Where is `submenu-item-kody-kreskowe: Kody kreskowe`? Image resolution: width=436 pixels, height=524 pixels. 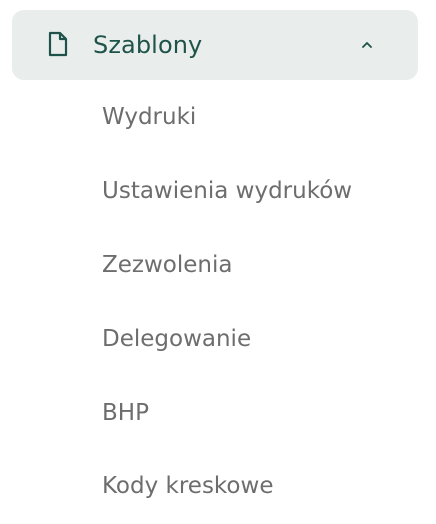 submenu-item-kody-kreskowe: Kody kreskowe is located at coordinates (187, 486).